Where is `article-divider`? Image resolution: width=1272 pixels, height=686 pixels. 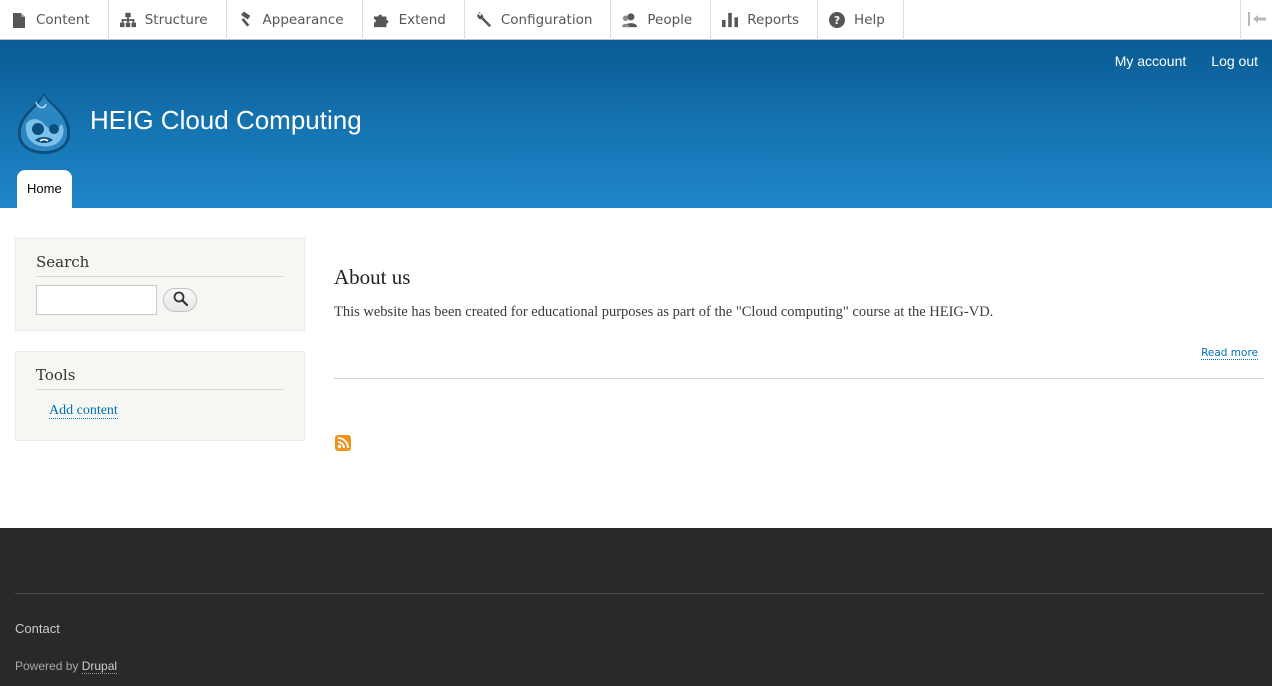
article-divider is located at coordinates (799, 378).